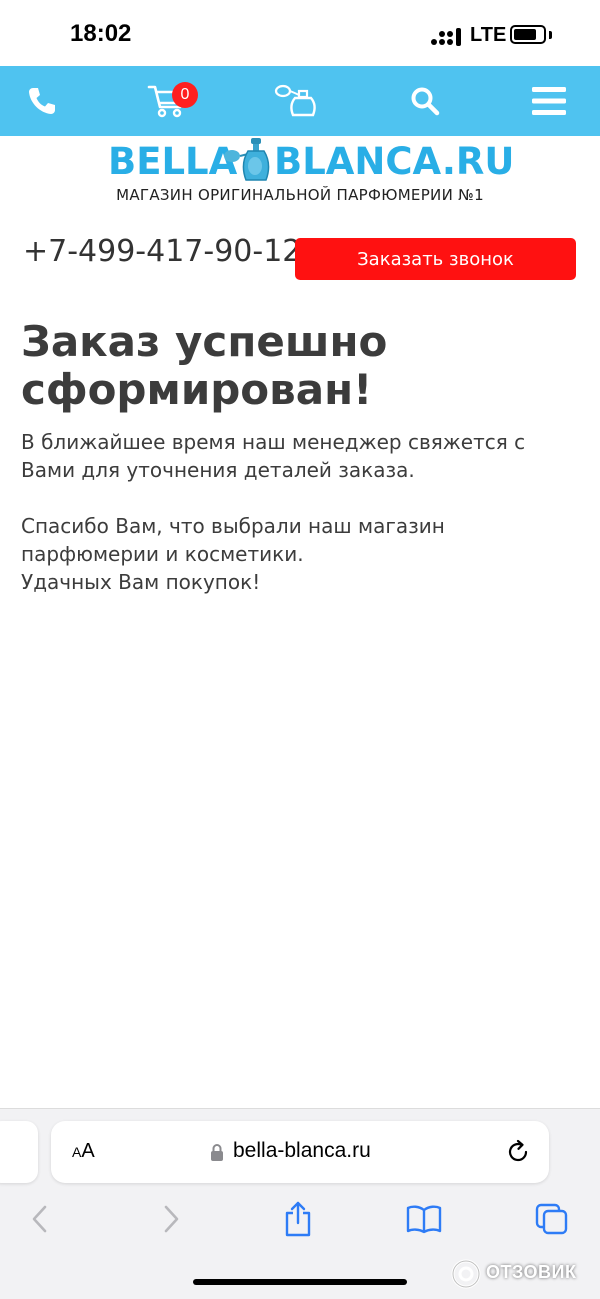  Describe the element at coordinates (518, 1152) in the screenshot. I see `reload-icon` at that location.